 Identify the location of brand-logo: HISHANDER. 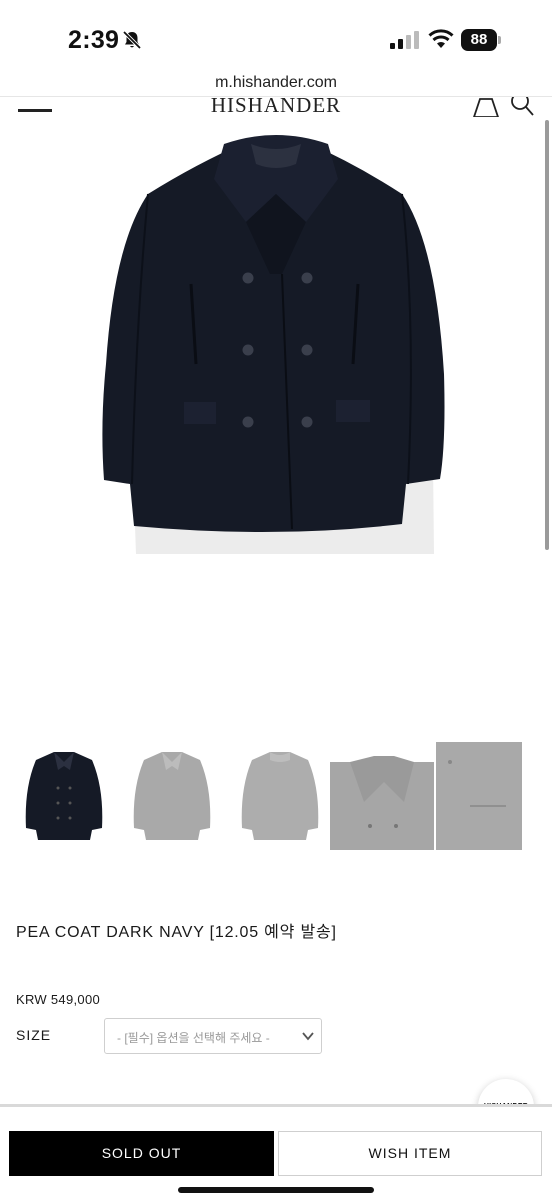
(276, 107).